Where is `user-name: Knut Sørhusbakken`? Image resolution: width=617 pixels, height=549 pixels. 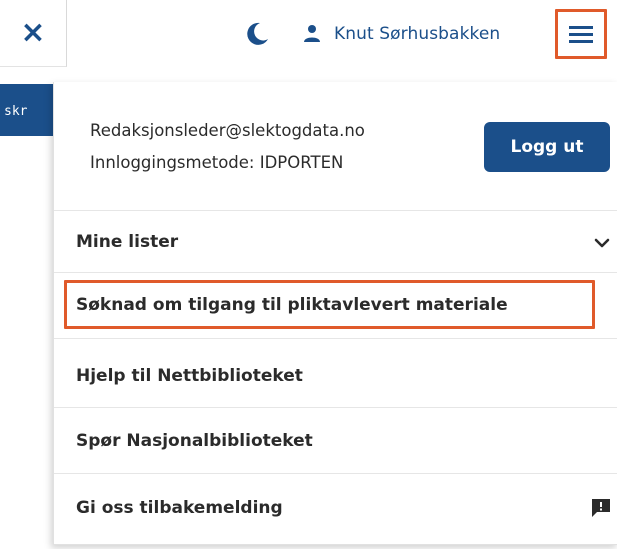
user-name: Knut Sørhusbakken is located at coordinates (417, 34).